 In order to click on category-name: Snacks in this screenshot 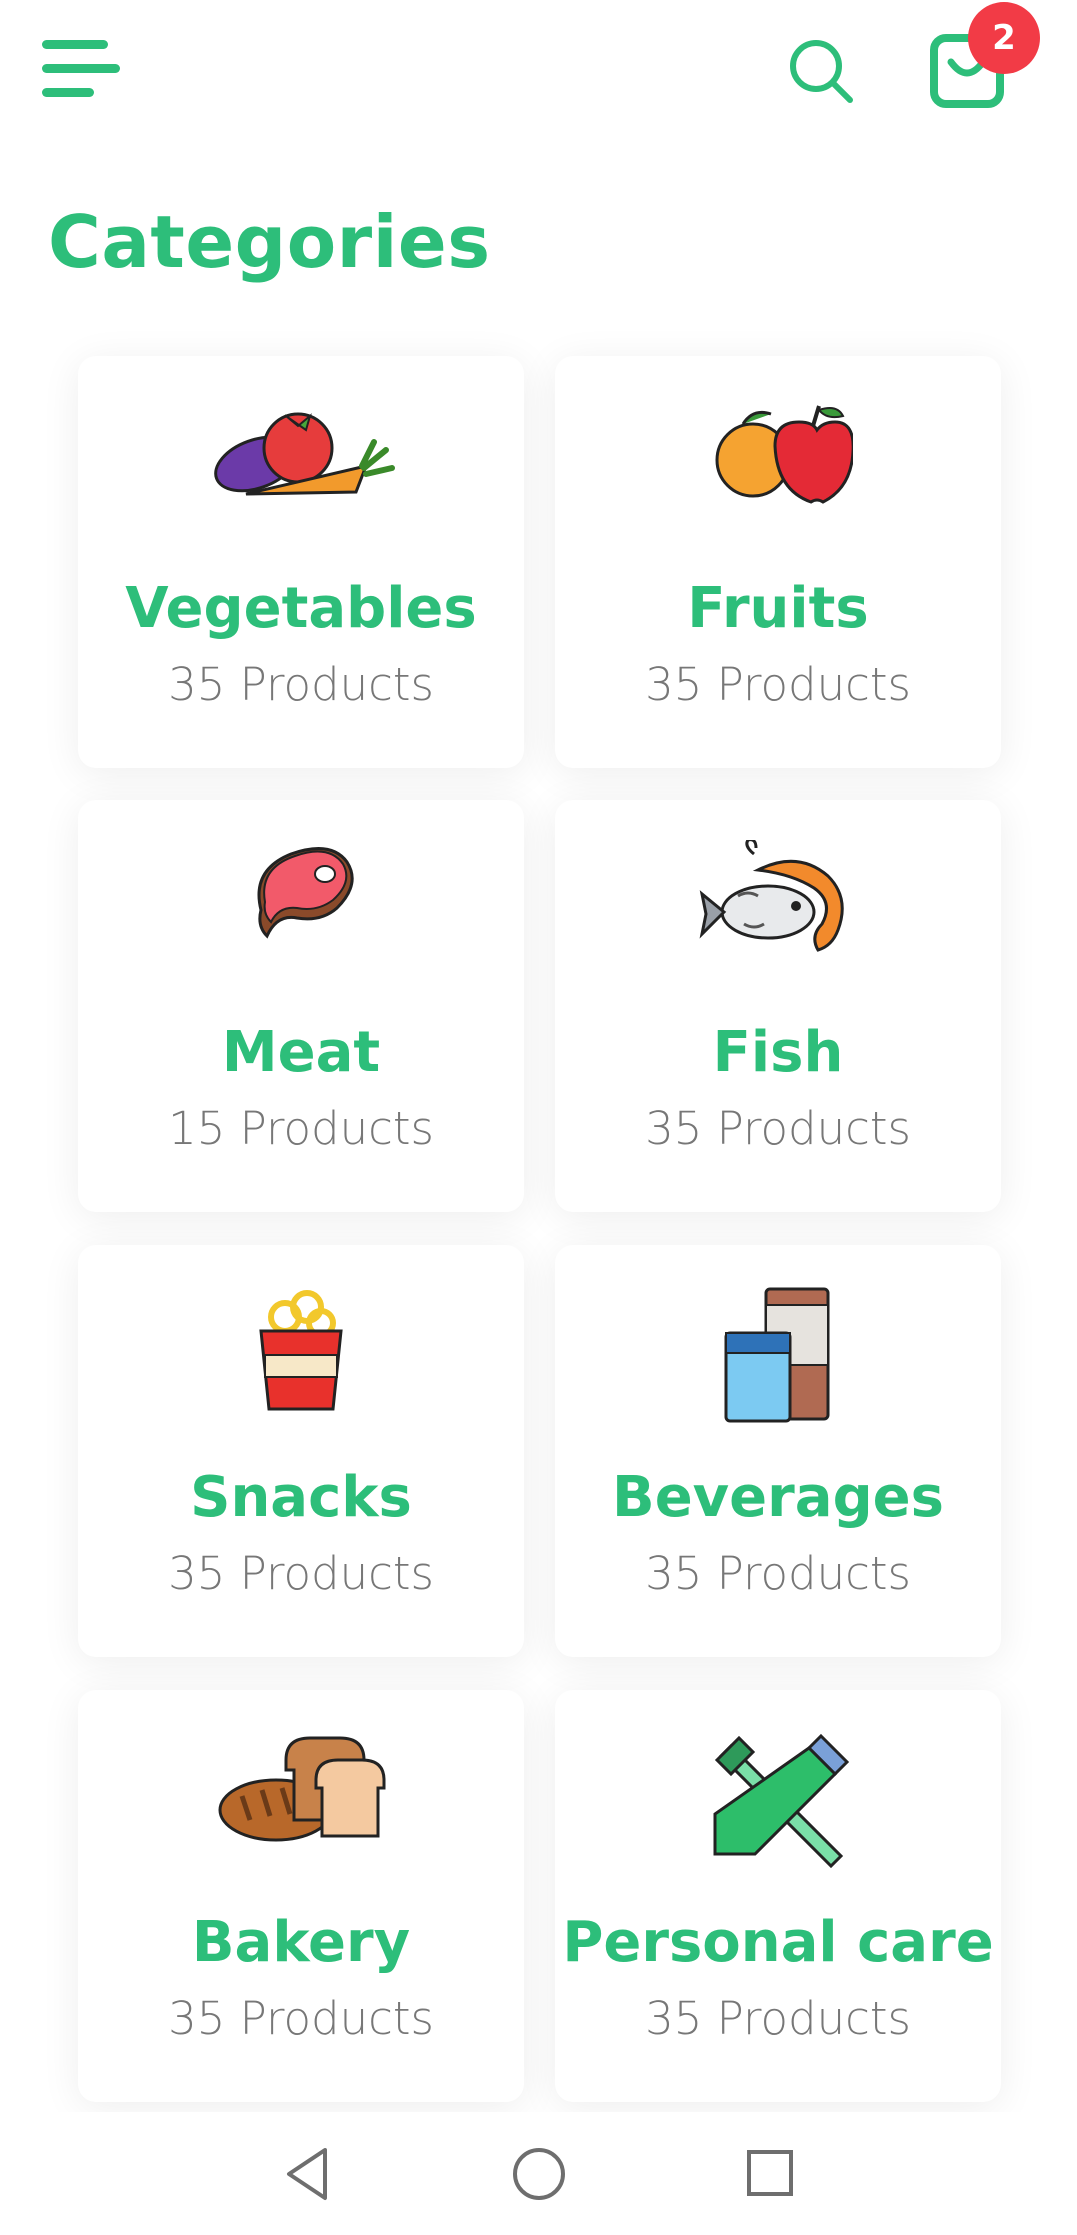, I will do `click(301, 1497)`.